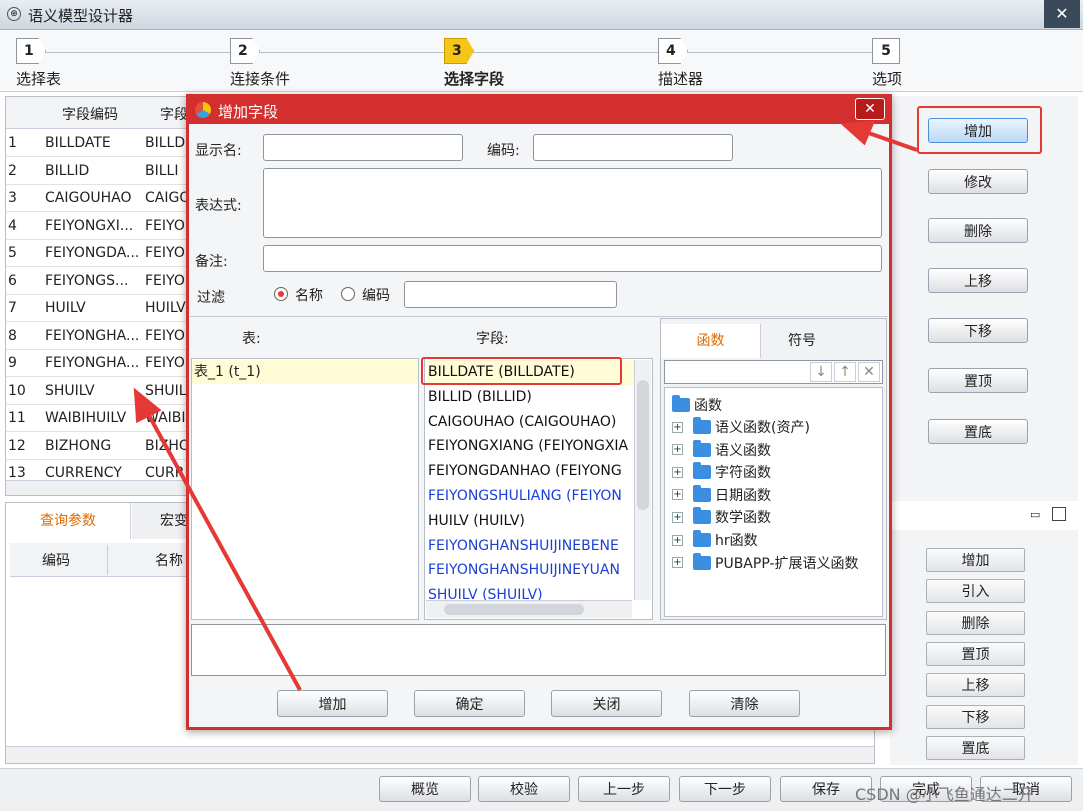 The image size is (1083, 811). I want to click on arrow-head-bottom, so click(147, 405).